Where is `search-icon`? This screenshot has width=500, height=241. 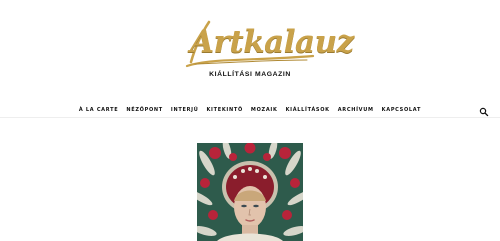
search-icon is located at coordinates (484, 110).